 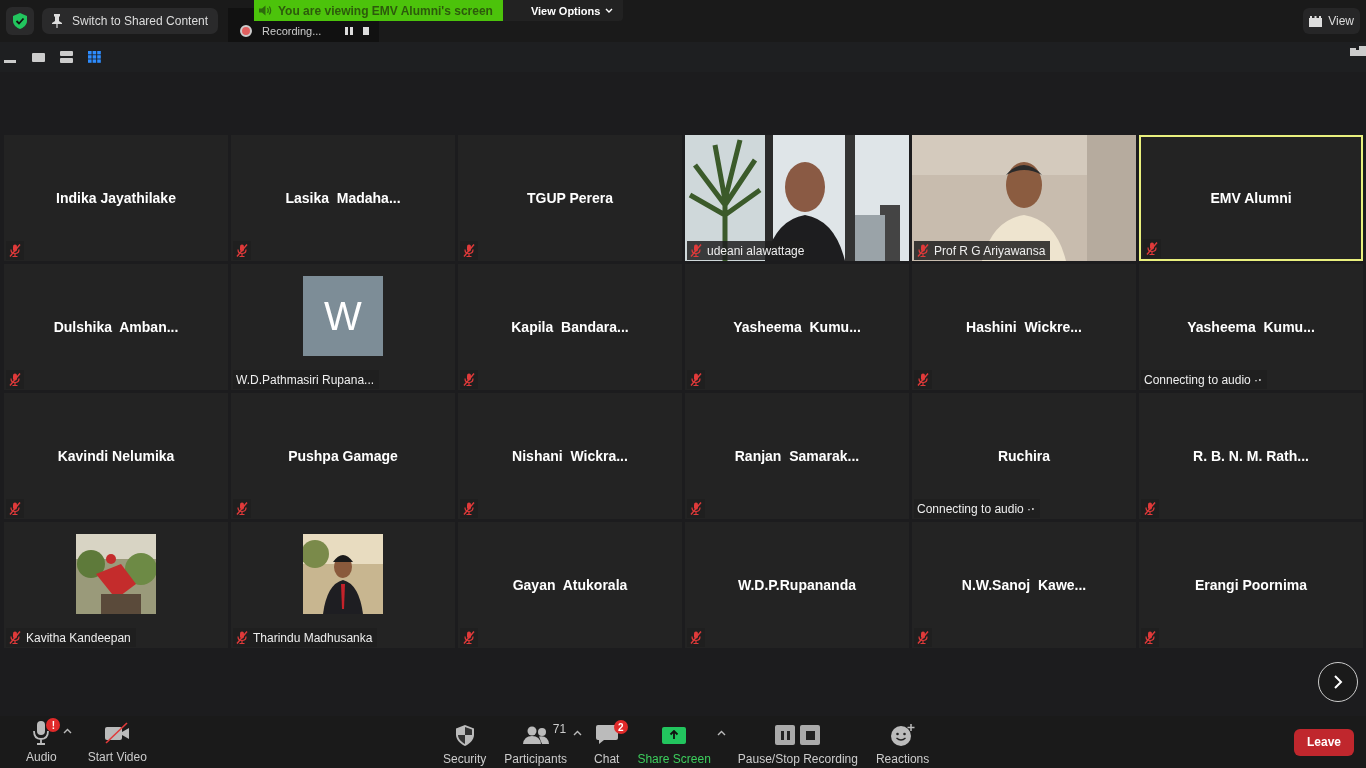 What do you see at coordinates (53, 725) in the screenshot?
I see `notification-badge: !` at bounding box center [53, 725].